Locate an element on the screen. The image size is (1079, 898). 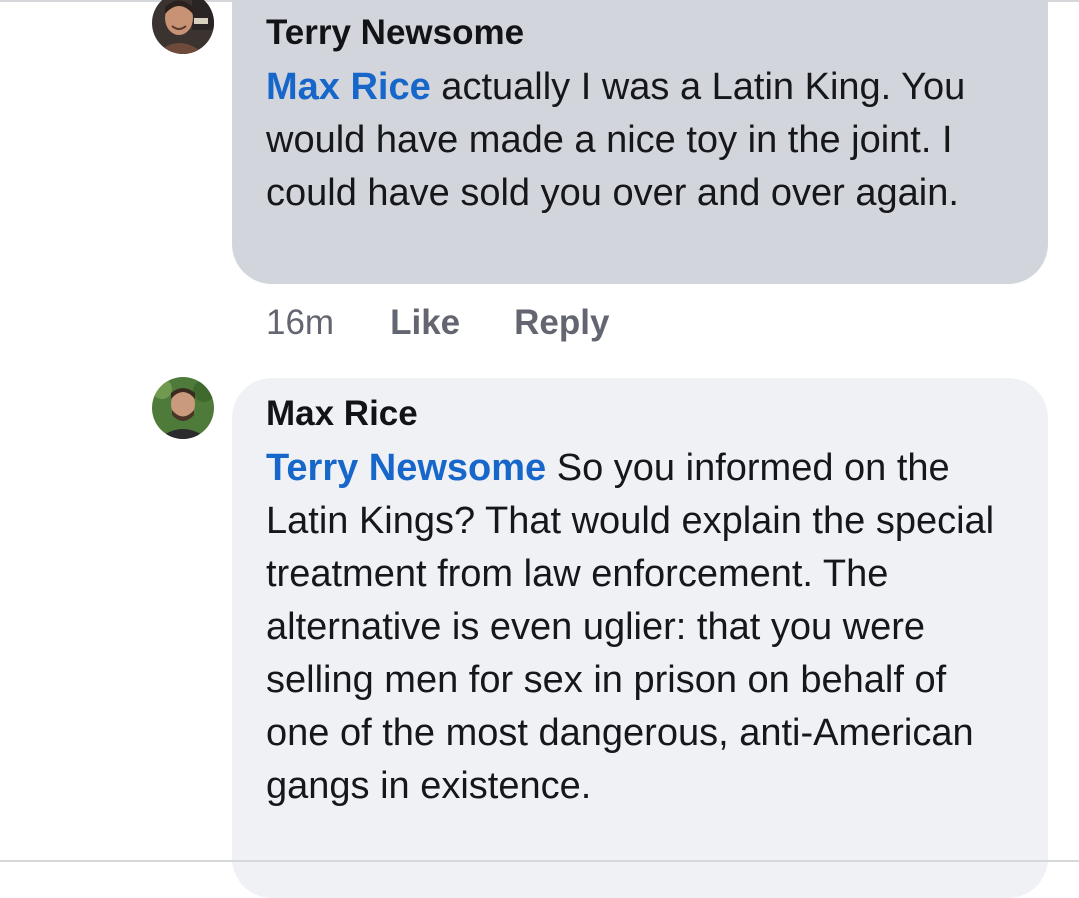
comment-author: Terry Newsome is located at coordinates (640, 33).